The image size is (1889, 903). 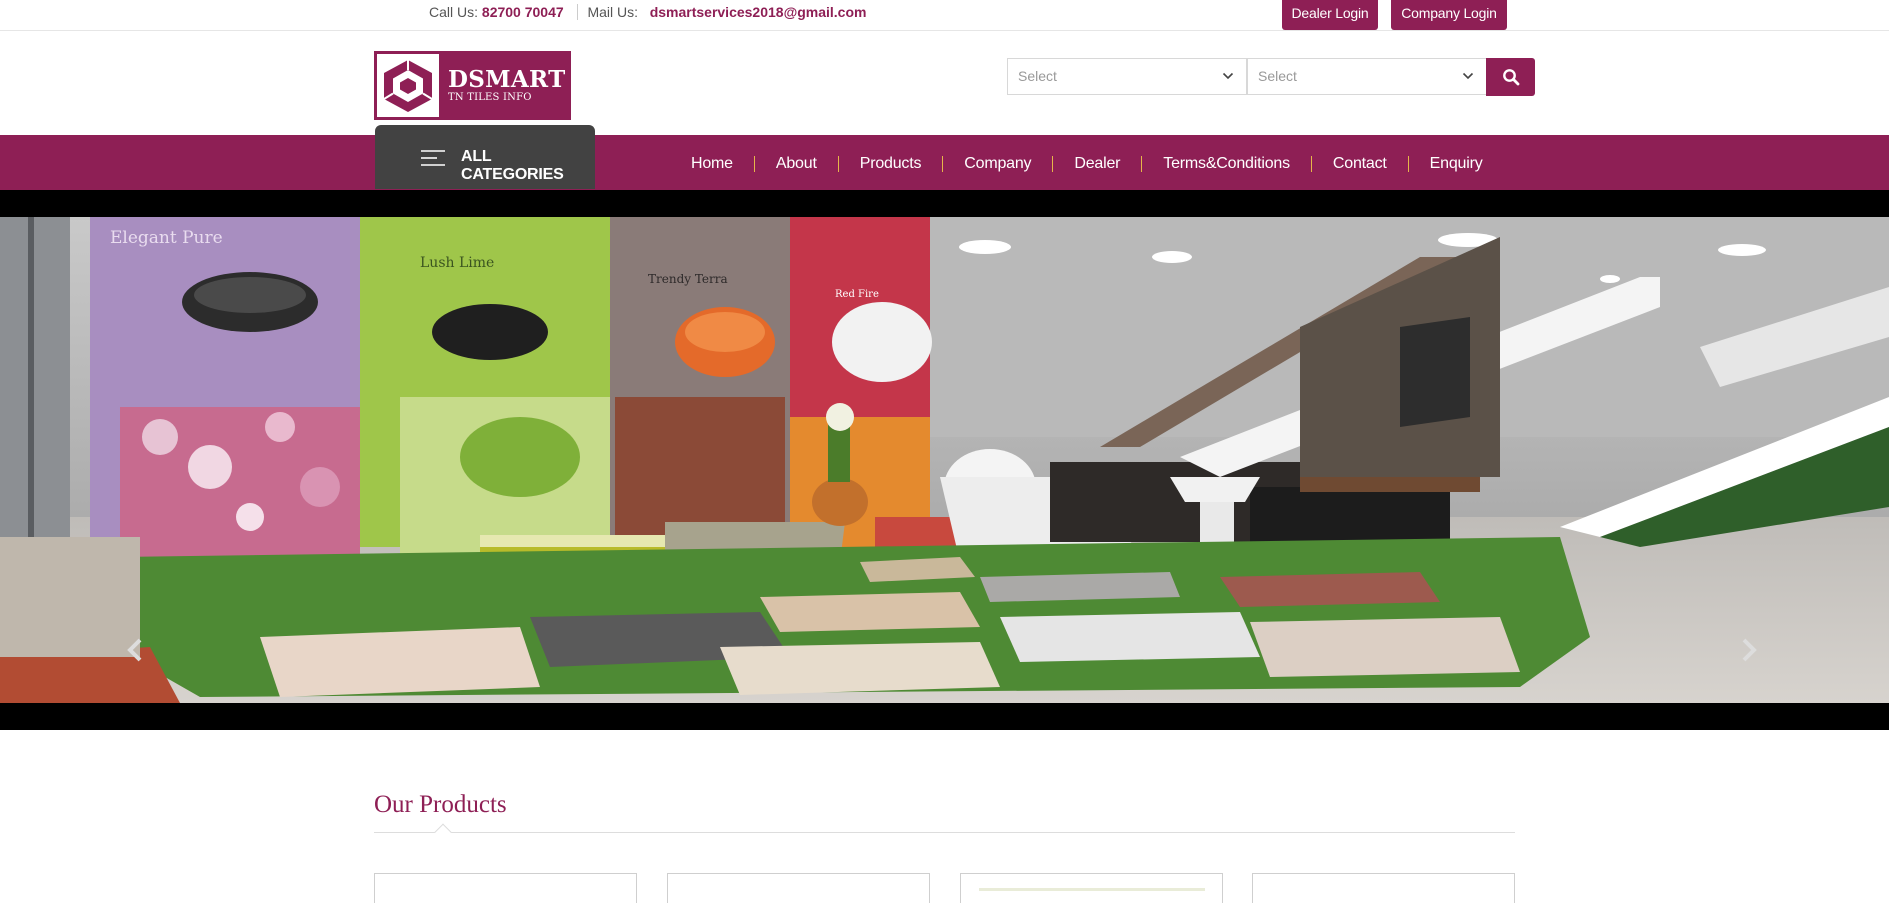 What do you see at coordinates (796, 164) in the screenshot?
I see `nav-item-about: About` at bounding box center [796, 164].